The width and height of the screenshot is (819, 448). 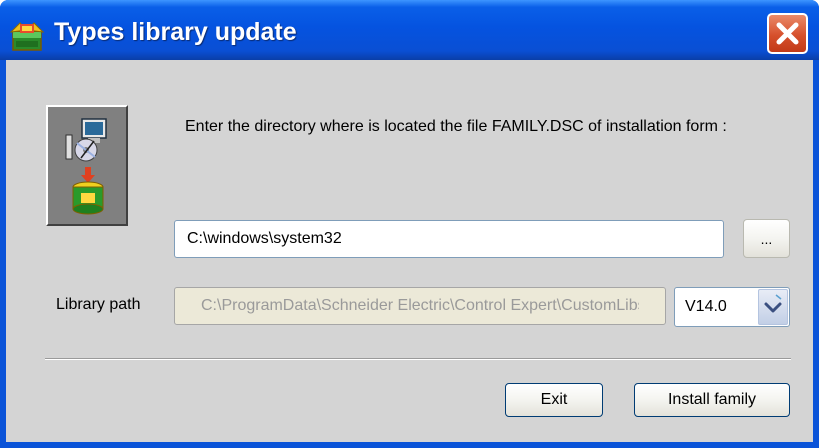 I want to click on version-dropdown-button, so click(x=773, y=307).